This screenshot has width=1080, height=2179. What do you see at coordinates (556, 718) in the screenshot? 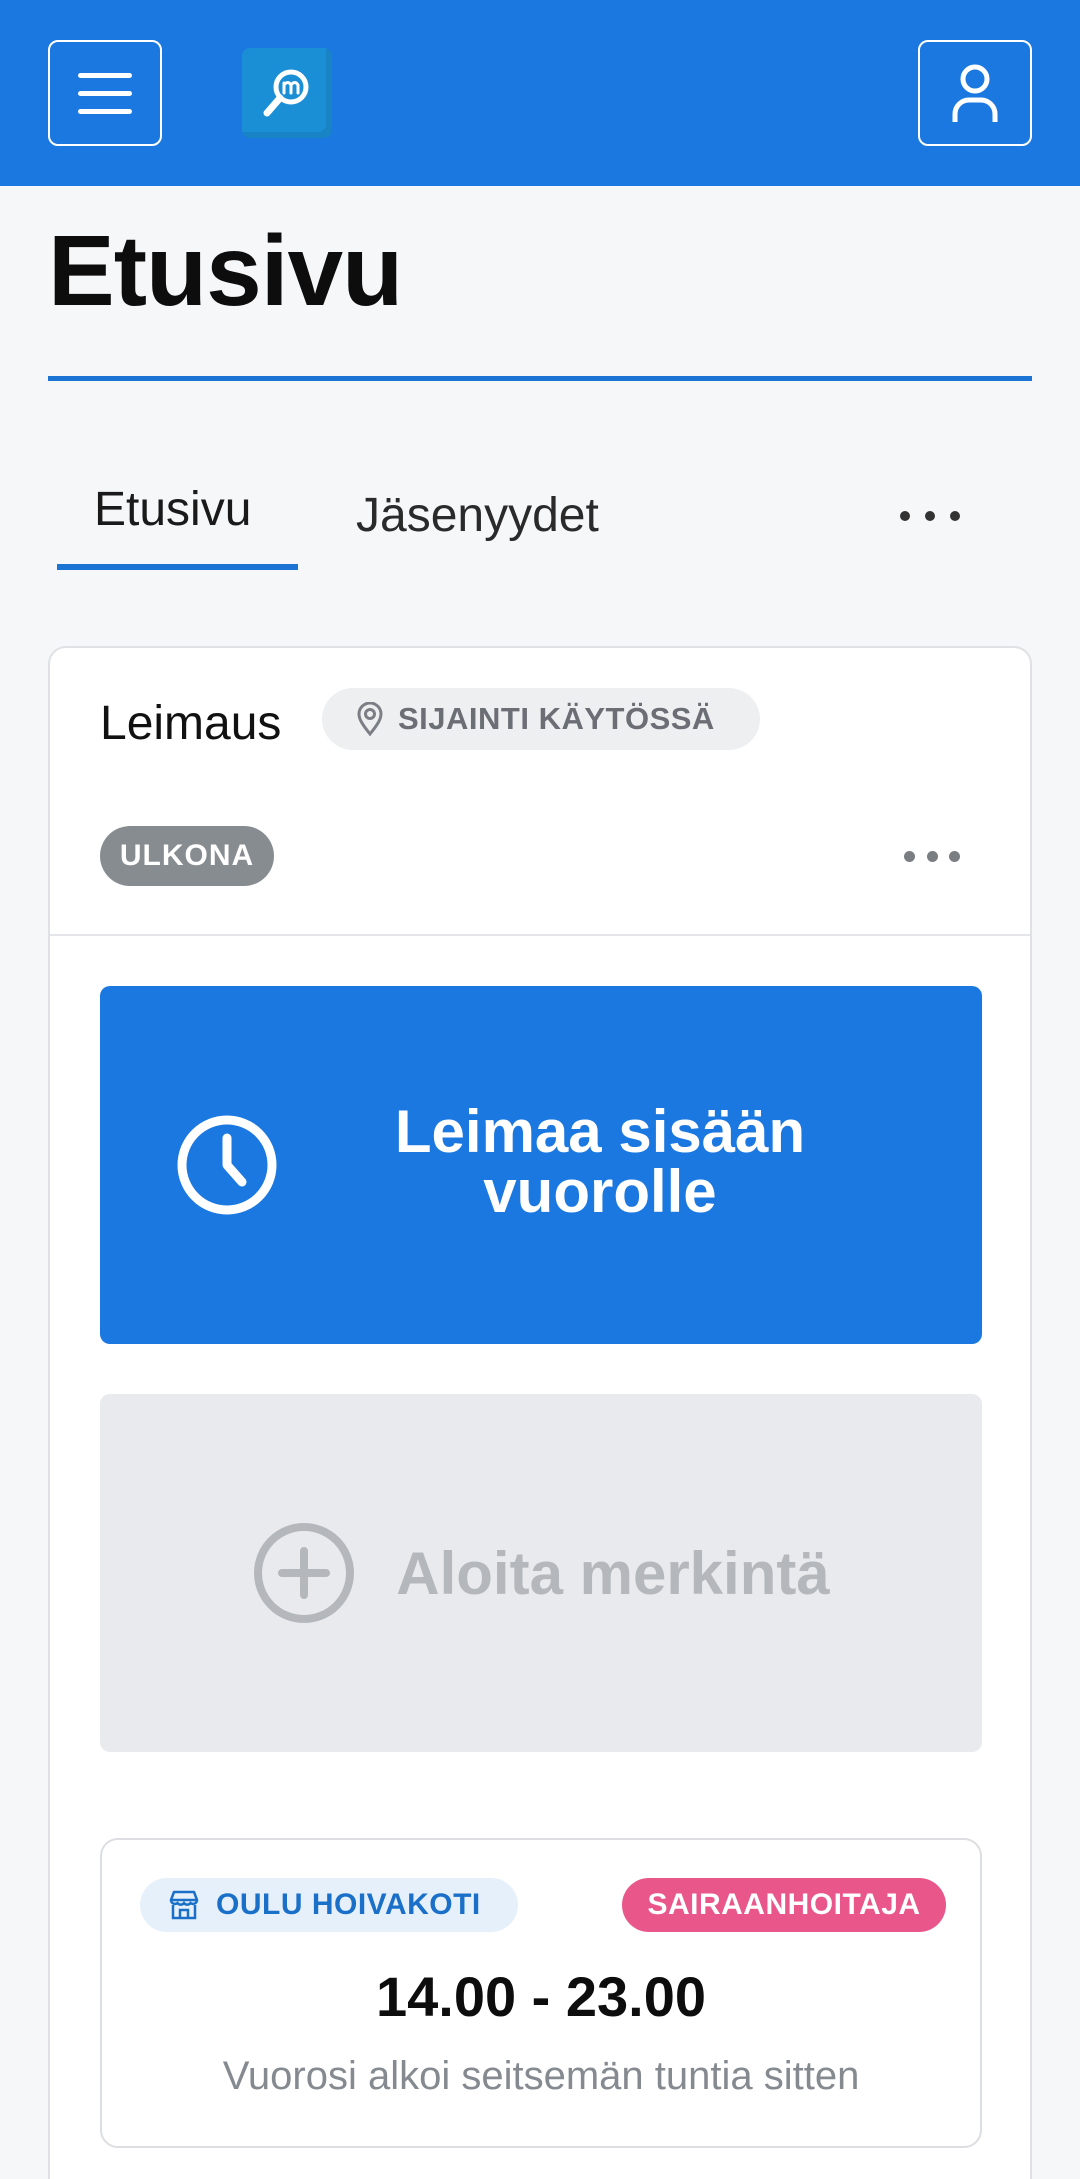
I see `location-badge-label: SIJAINTI KÄYTÖSSÄ` at bounding box center [556, 718].